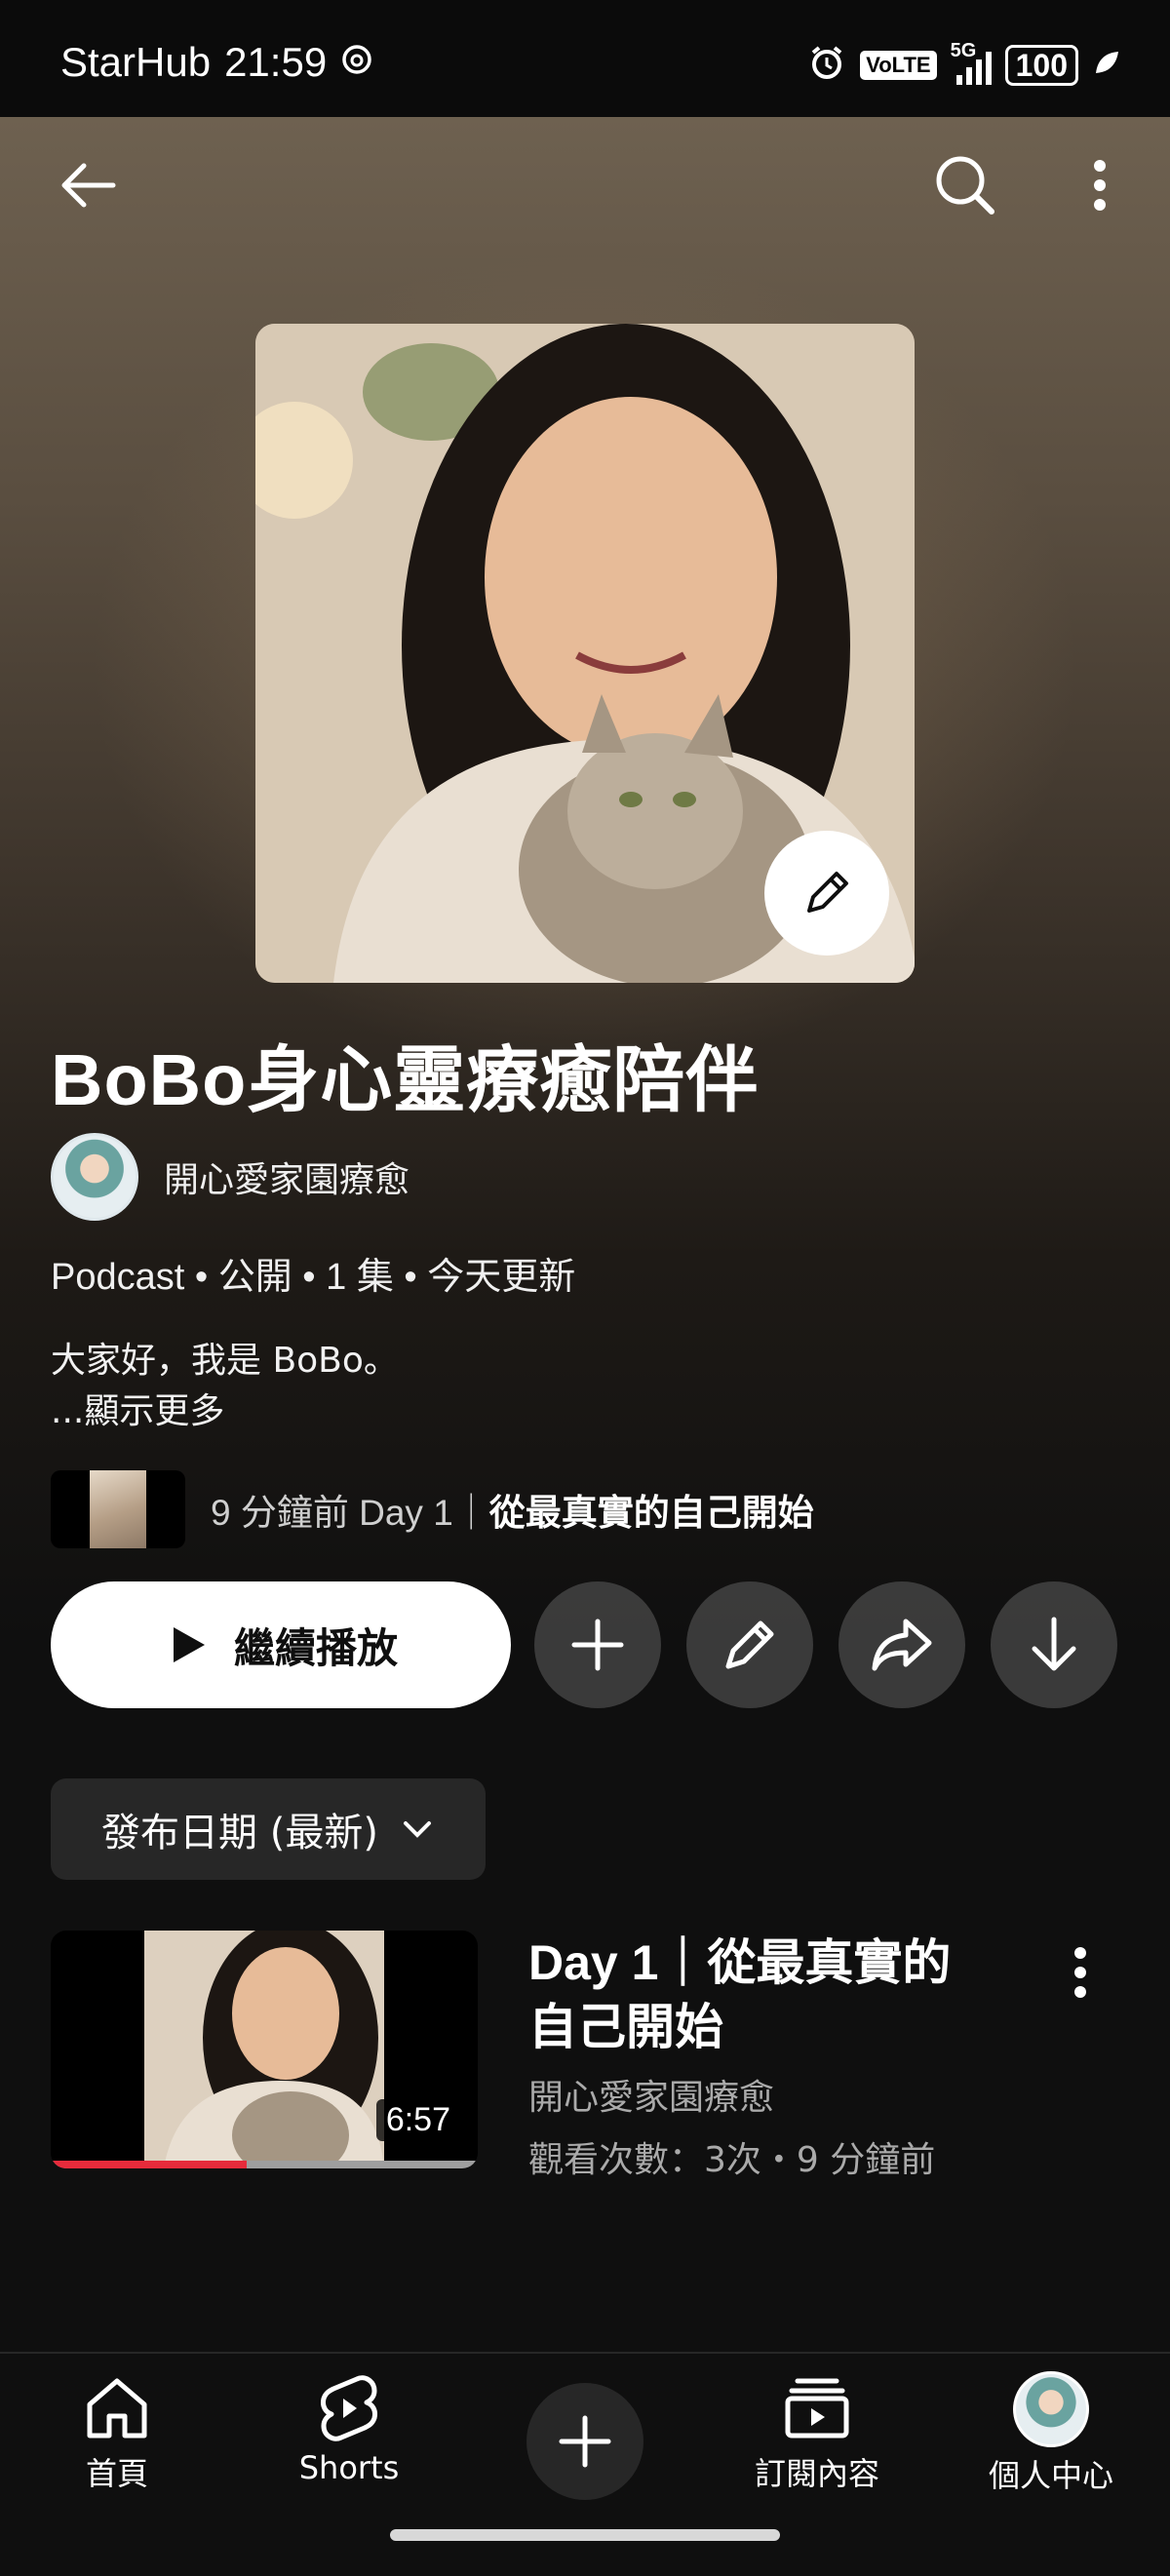 The image size is (1170, 2576). I want to click on recent-episode-row: 9 分鐘前 Day 1｜從最真實的自己開始, so click(432, 1509).